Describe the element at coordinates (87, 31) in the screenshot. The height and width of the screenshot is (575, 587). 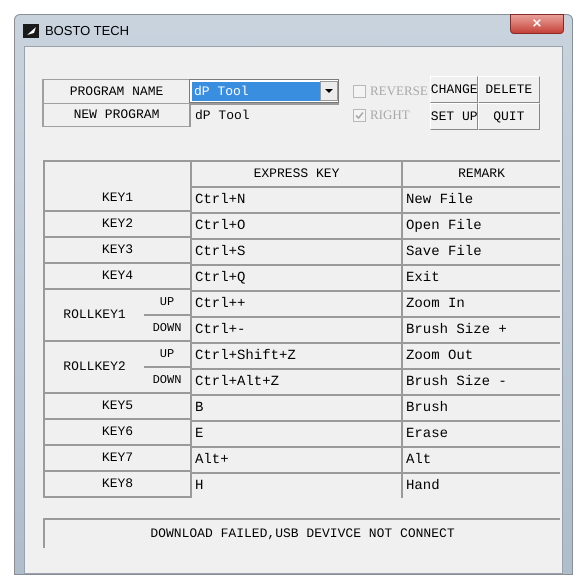
I see `window-title: BOSTO TECH` at that location.